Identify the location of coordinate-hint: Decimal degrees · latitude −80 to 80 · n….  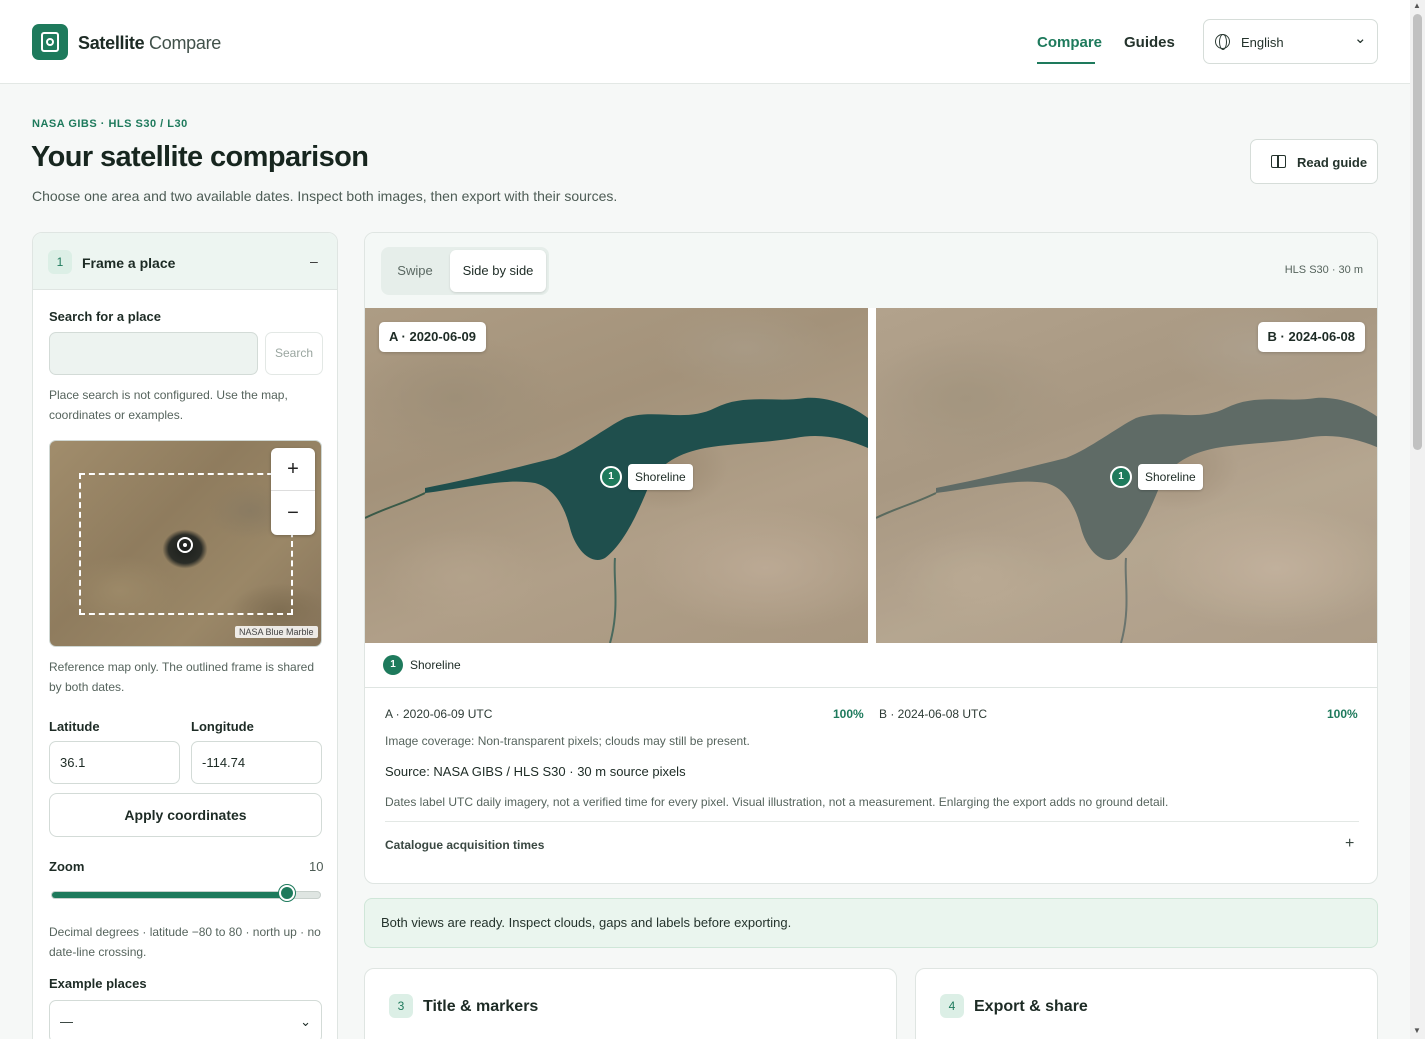
(185, 942).